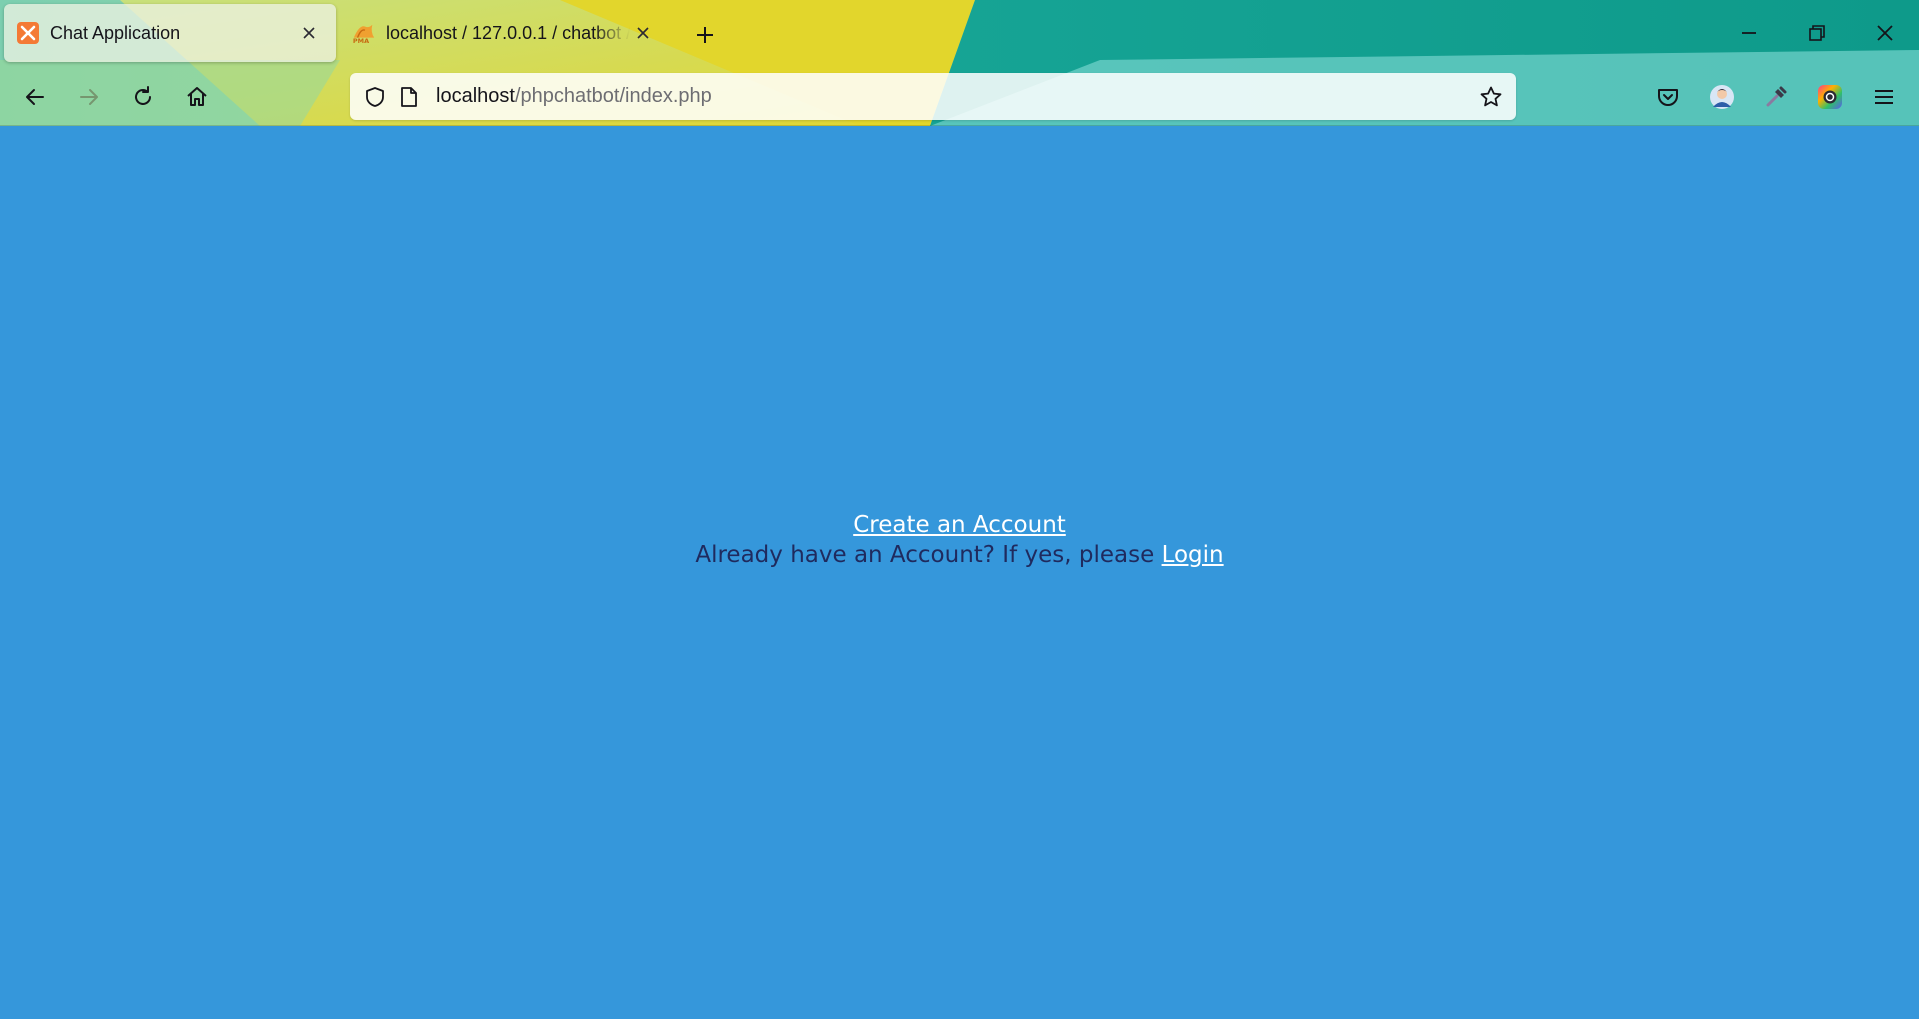  I want to click on eyedropper-button, so click(1776, 97).